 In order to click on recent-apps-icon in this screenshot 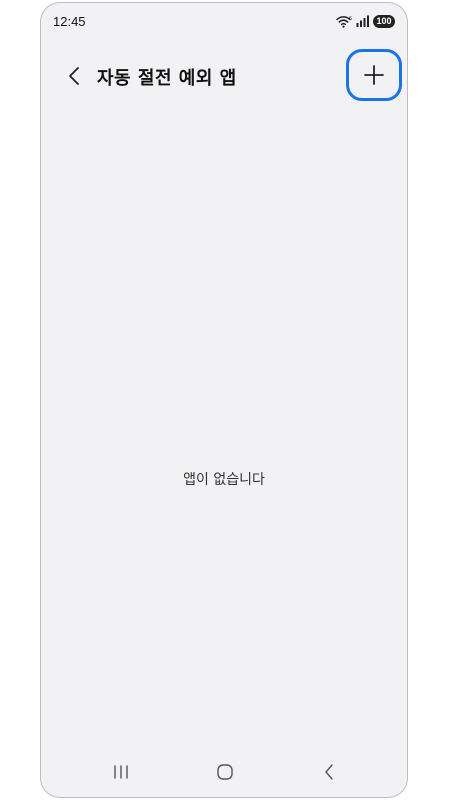, I will do `click(121, 772)`.